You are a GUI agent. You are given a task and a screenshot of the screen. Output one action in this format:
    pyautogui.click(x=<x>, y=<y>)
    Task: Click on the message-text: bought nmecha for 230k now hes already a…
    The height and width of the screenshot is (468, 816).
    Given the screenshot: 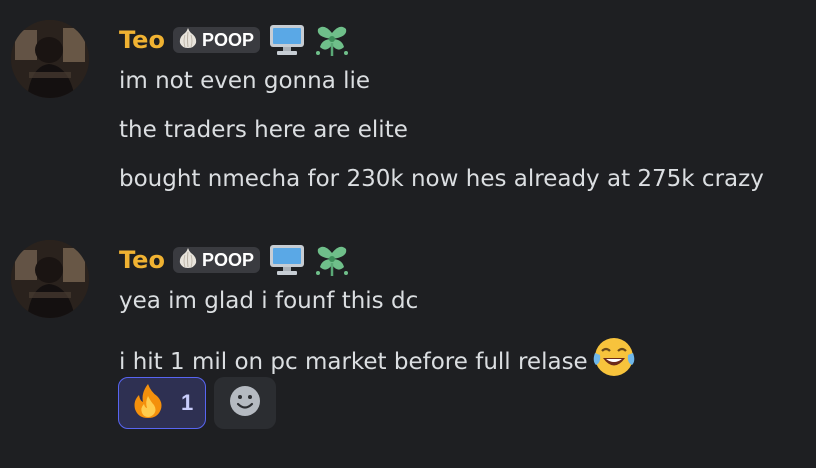 What is the action you would take?
    pyautogui.click(x=441, y=179)
    